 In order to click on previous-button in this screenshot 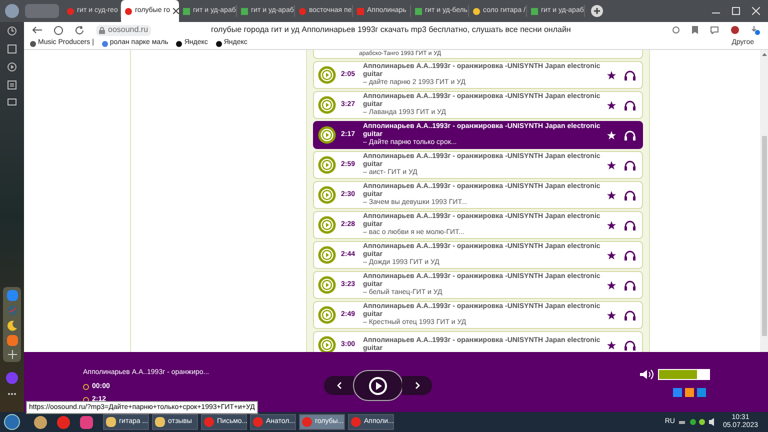, I will do `click(339, 385)`.